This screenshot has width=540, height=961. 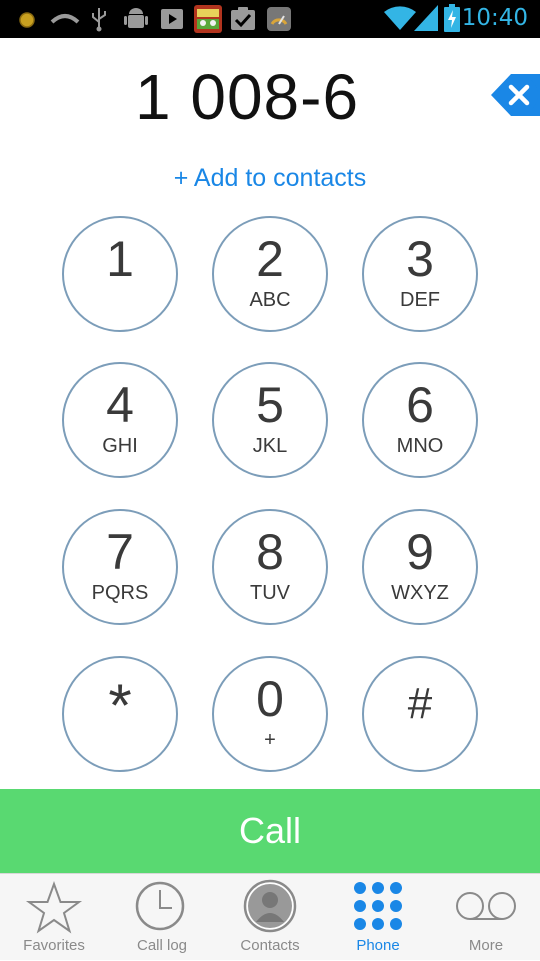 I want to click on task-check-icon, so click(x=243, y=18).